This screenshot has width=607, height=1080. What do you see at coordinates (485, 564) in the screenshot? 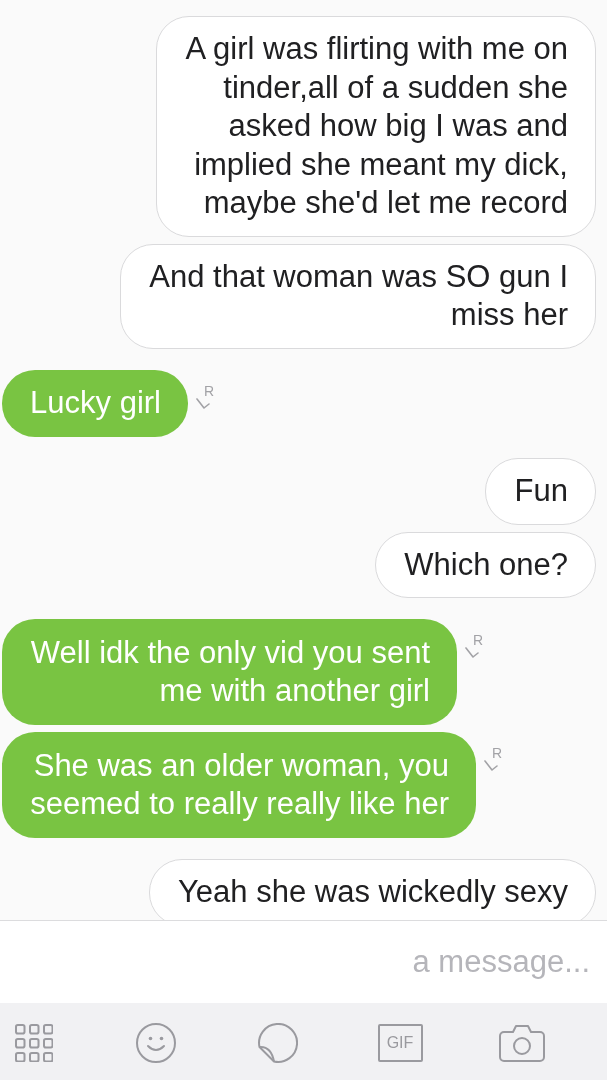
I see `message-bubble: Which one?` at bounding box center [485, 564].